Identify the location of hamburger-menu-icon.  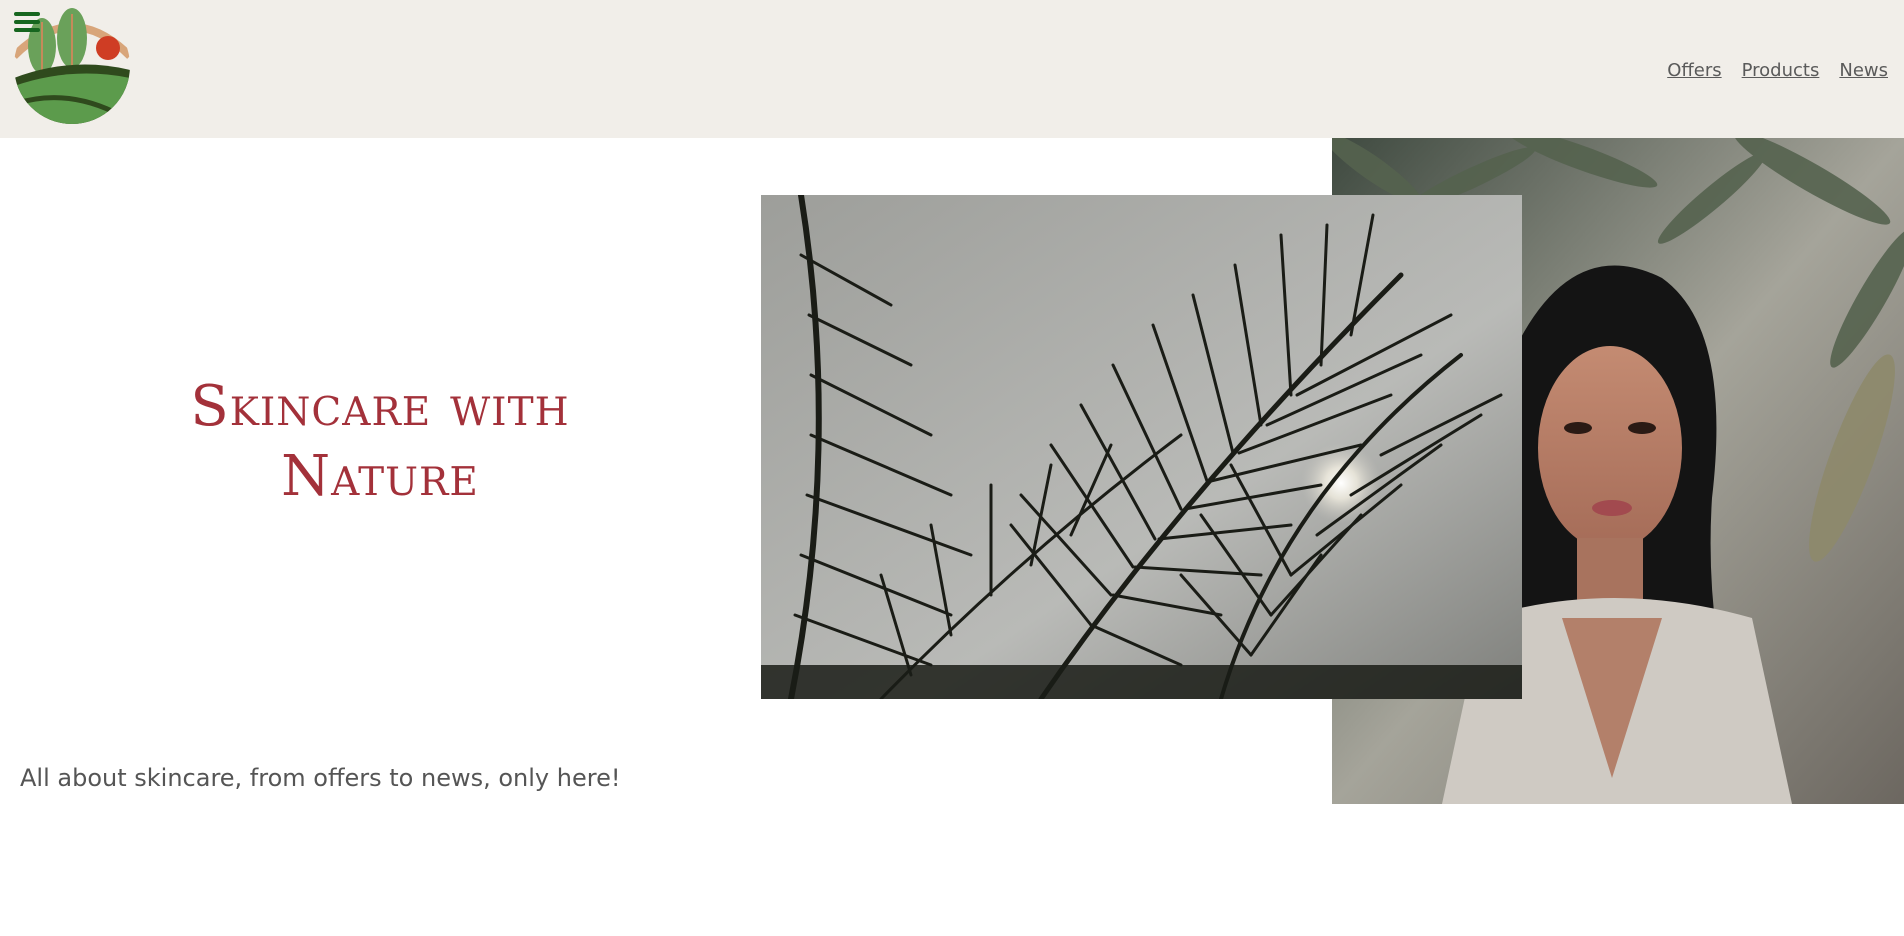
(27, 23).